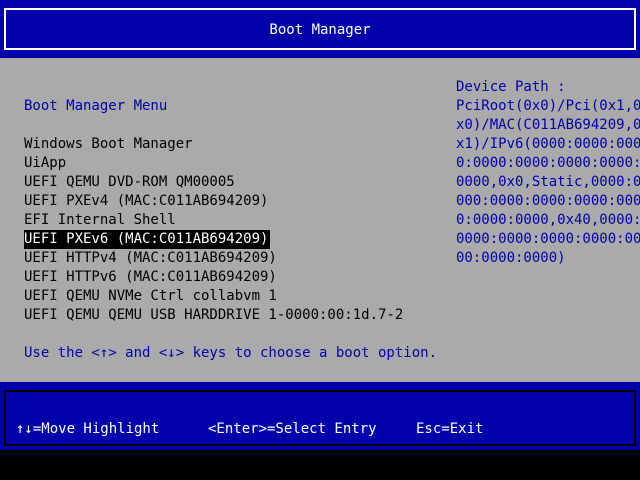  Describe the element at coordinates (88, 429) in the screenshot. I see `move-highlight-hint: ↑↓=Move Highlight` at that location.